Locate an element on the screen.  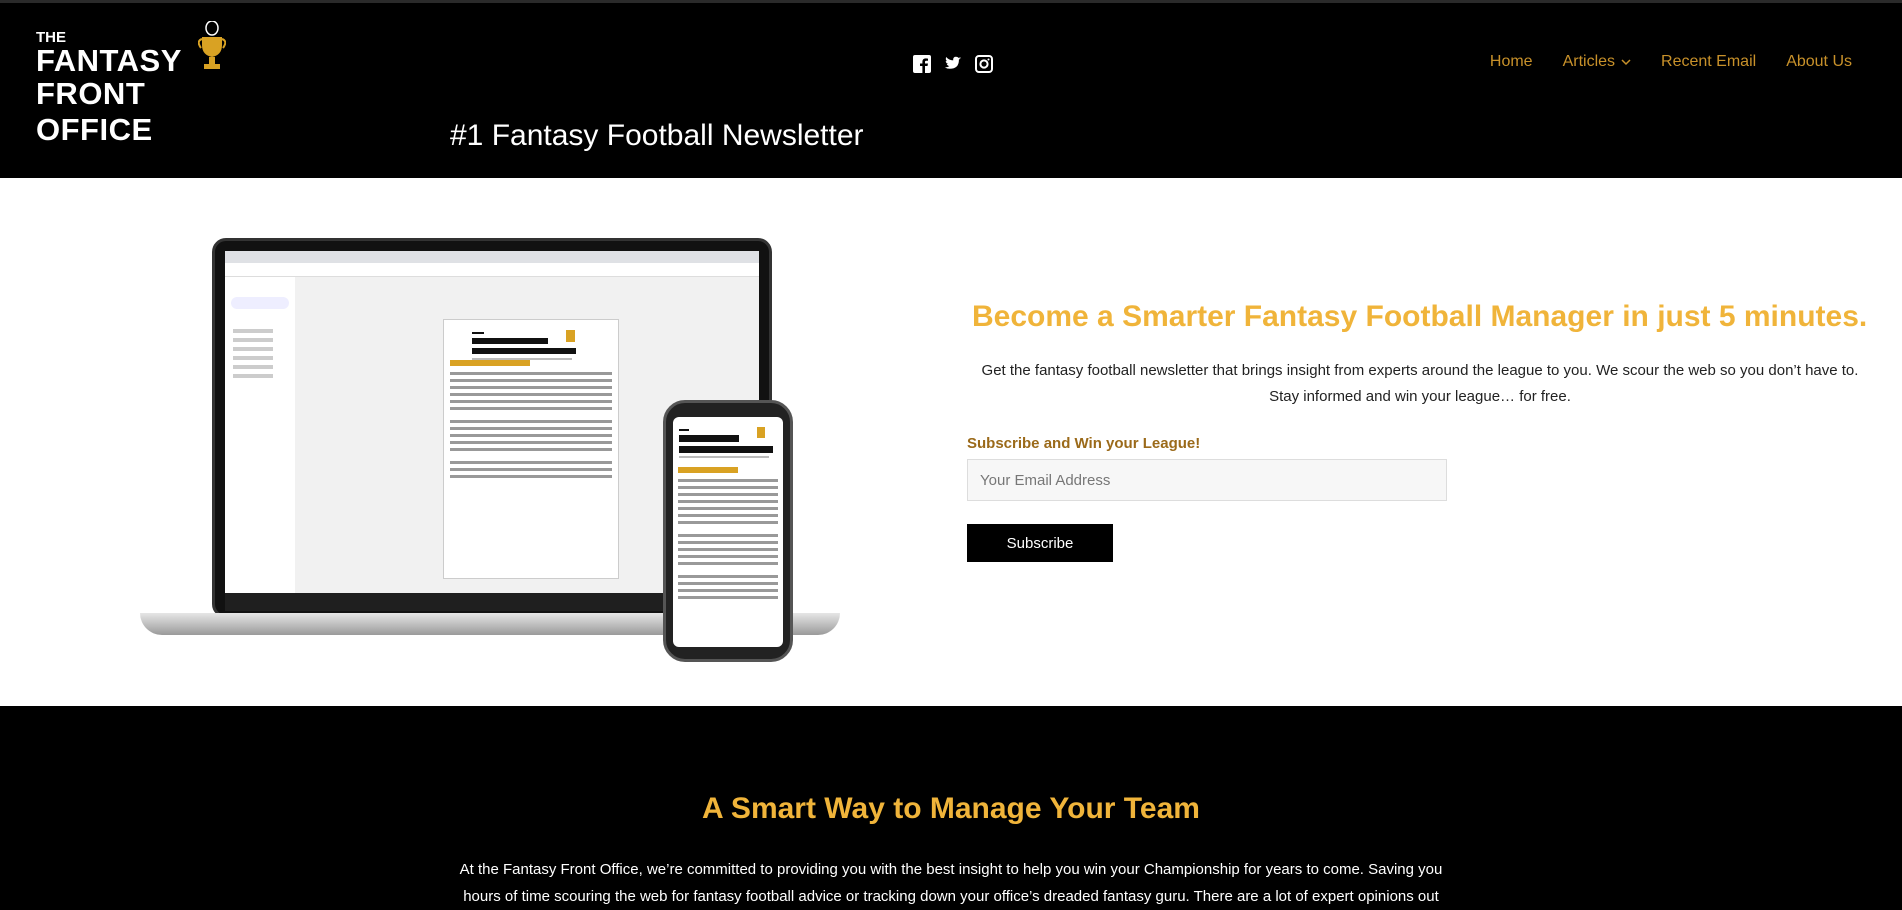
nav-home: Home is located at coordinates (1511, 62).